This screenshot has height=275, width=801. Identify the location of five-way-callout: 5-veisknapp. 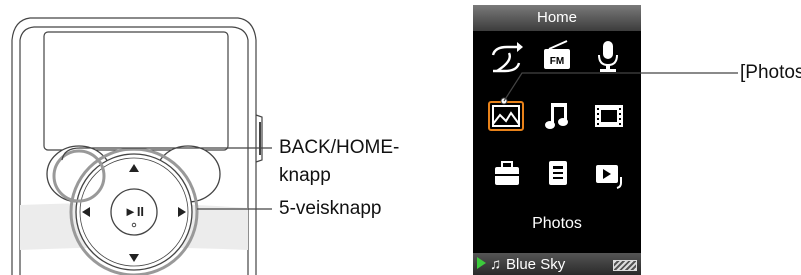
(330, 208).